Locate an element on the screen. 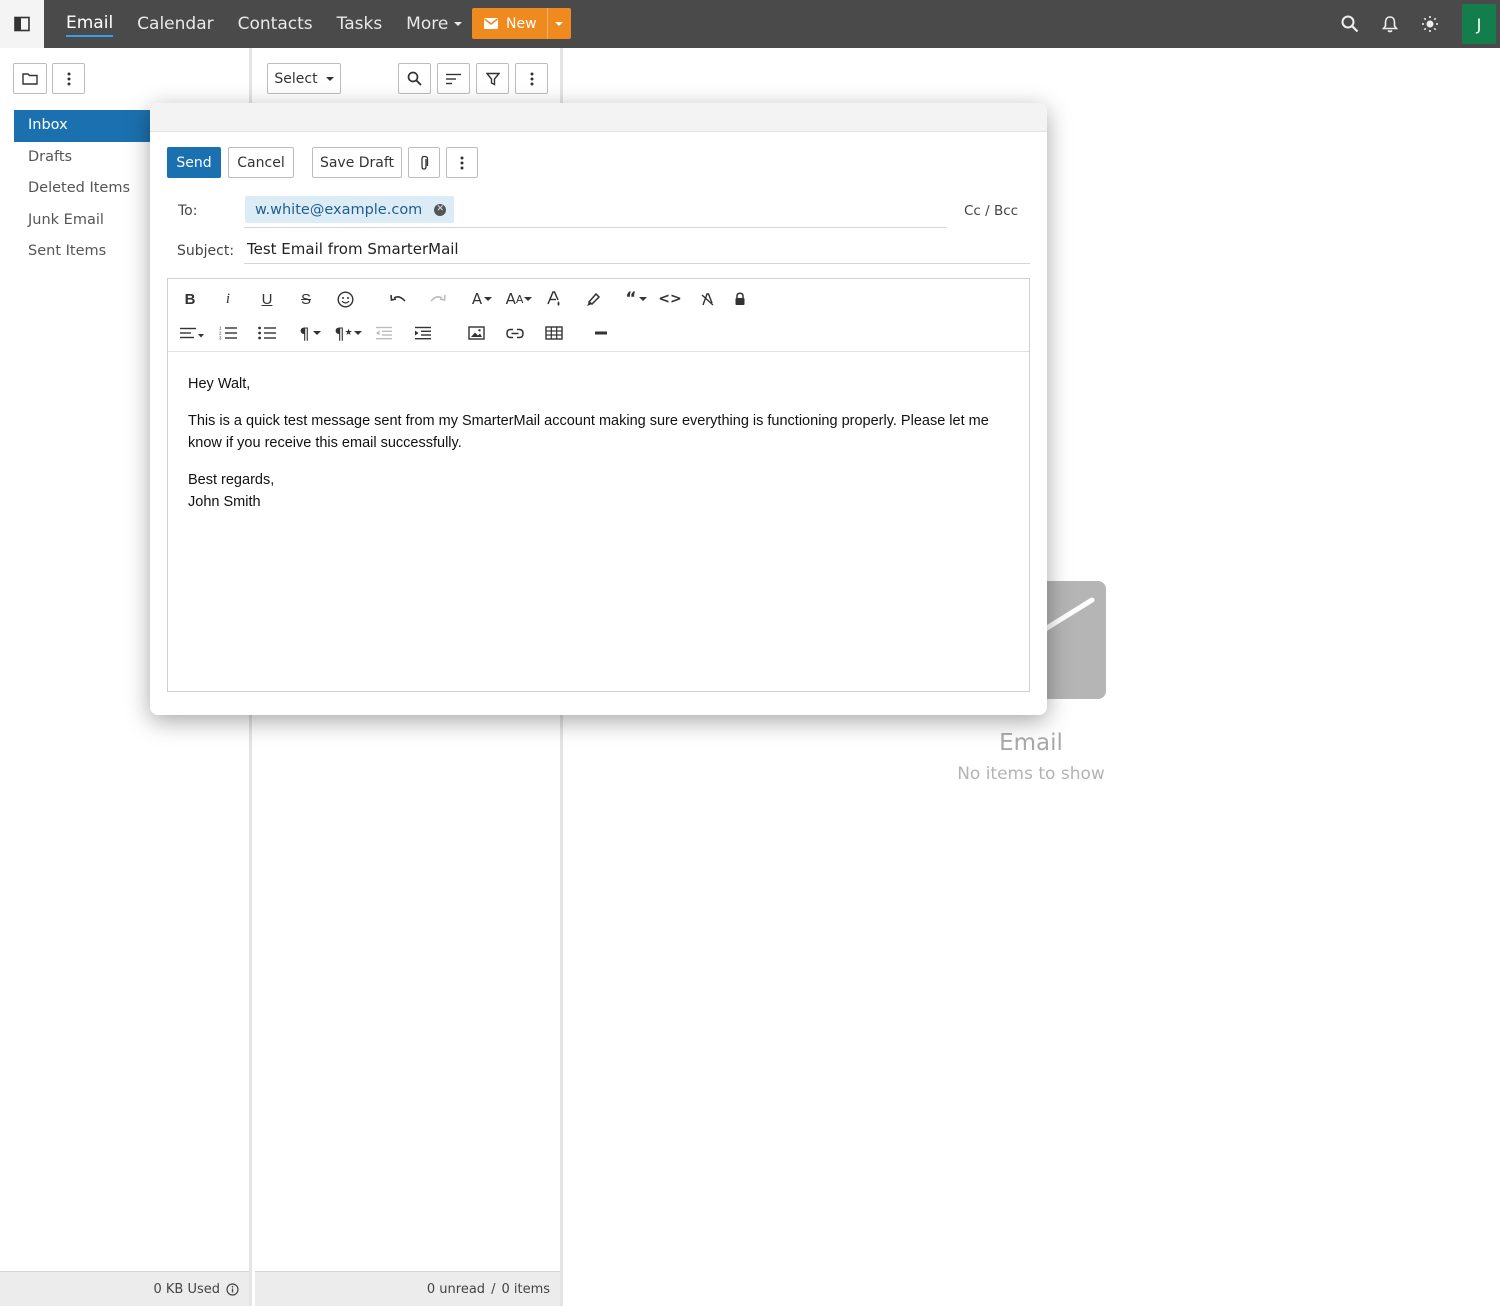  new-button-label: New is located at coordinates (521, 23).